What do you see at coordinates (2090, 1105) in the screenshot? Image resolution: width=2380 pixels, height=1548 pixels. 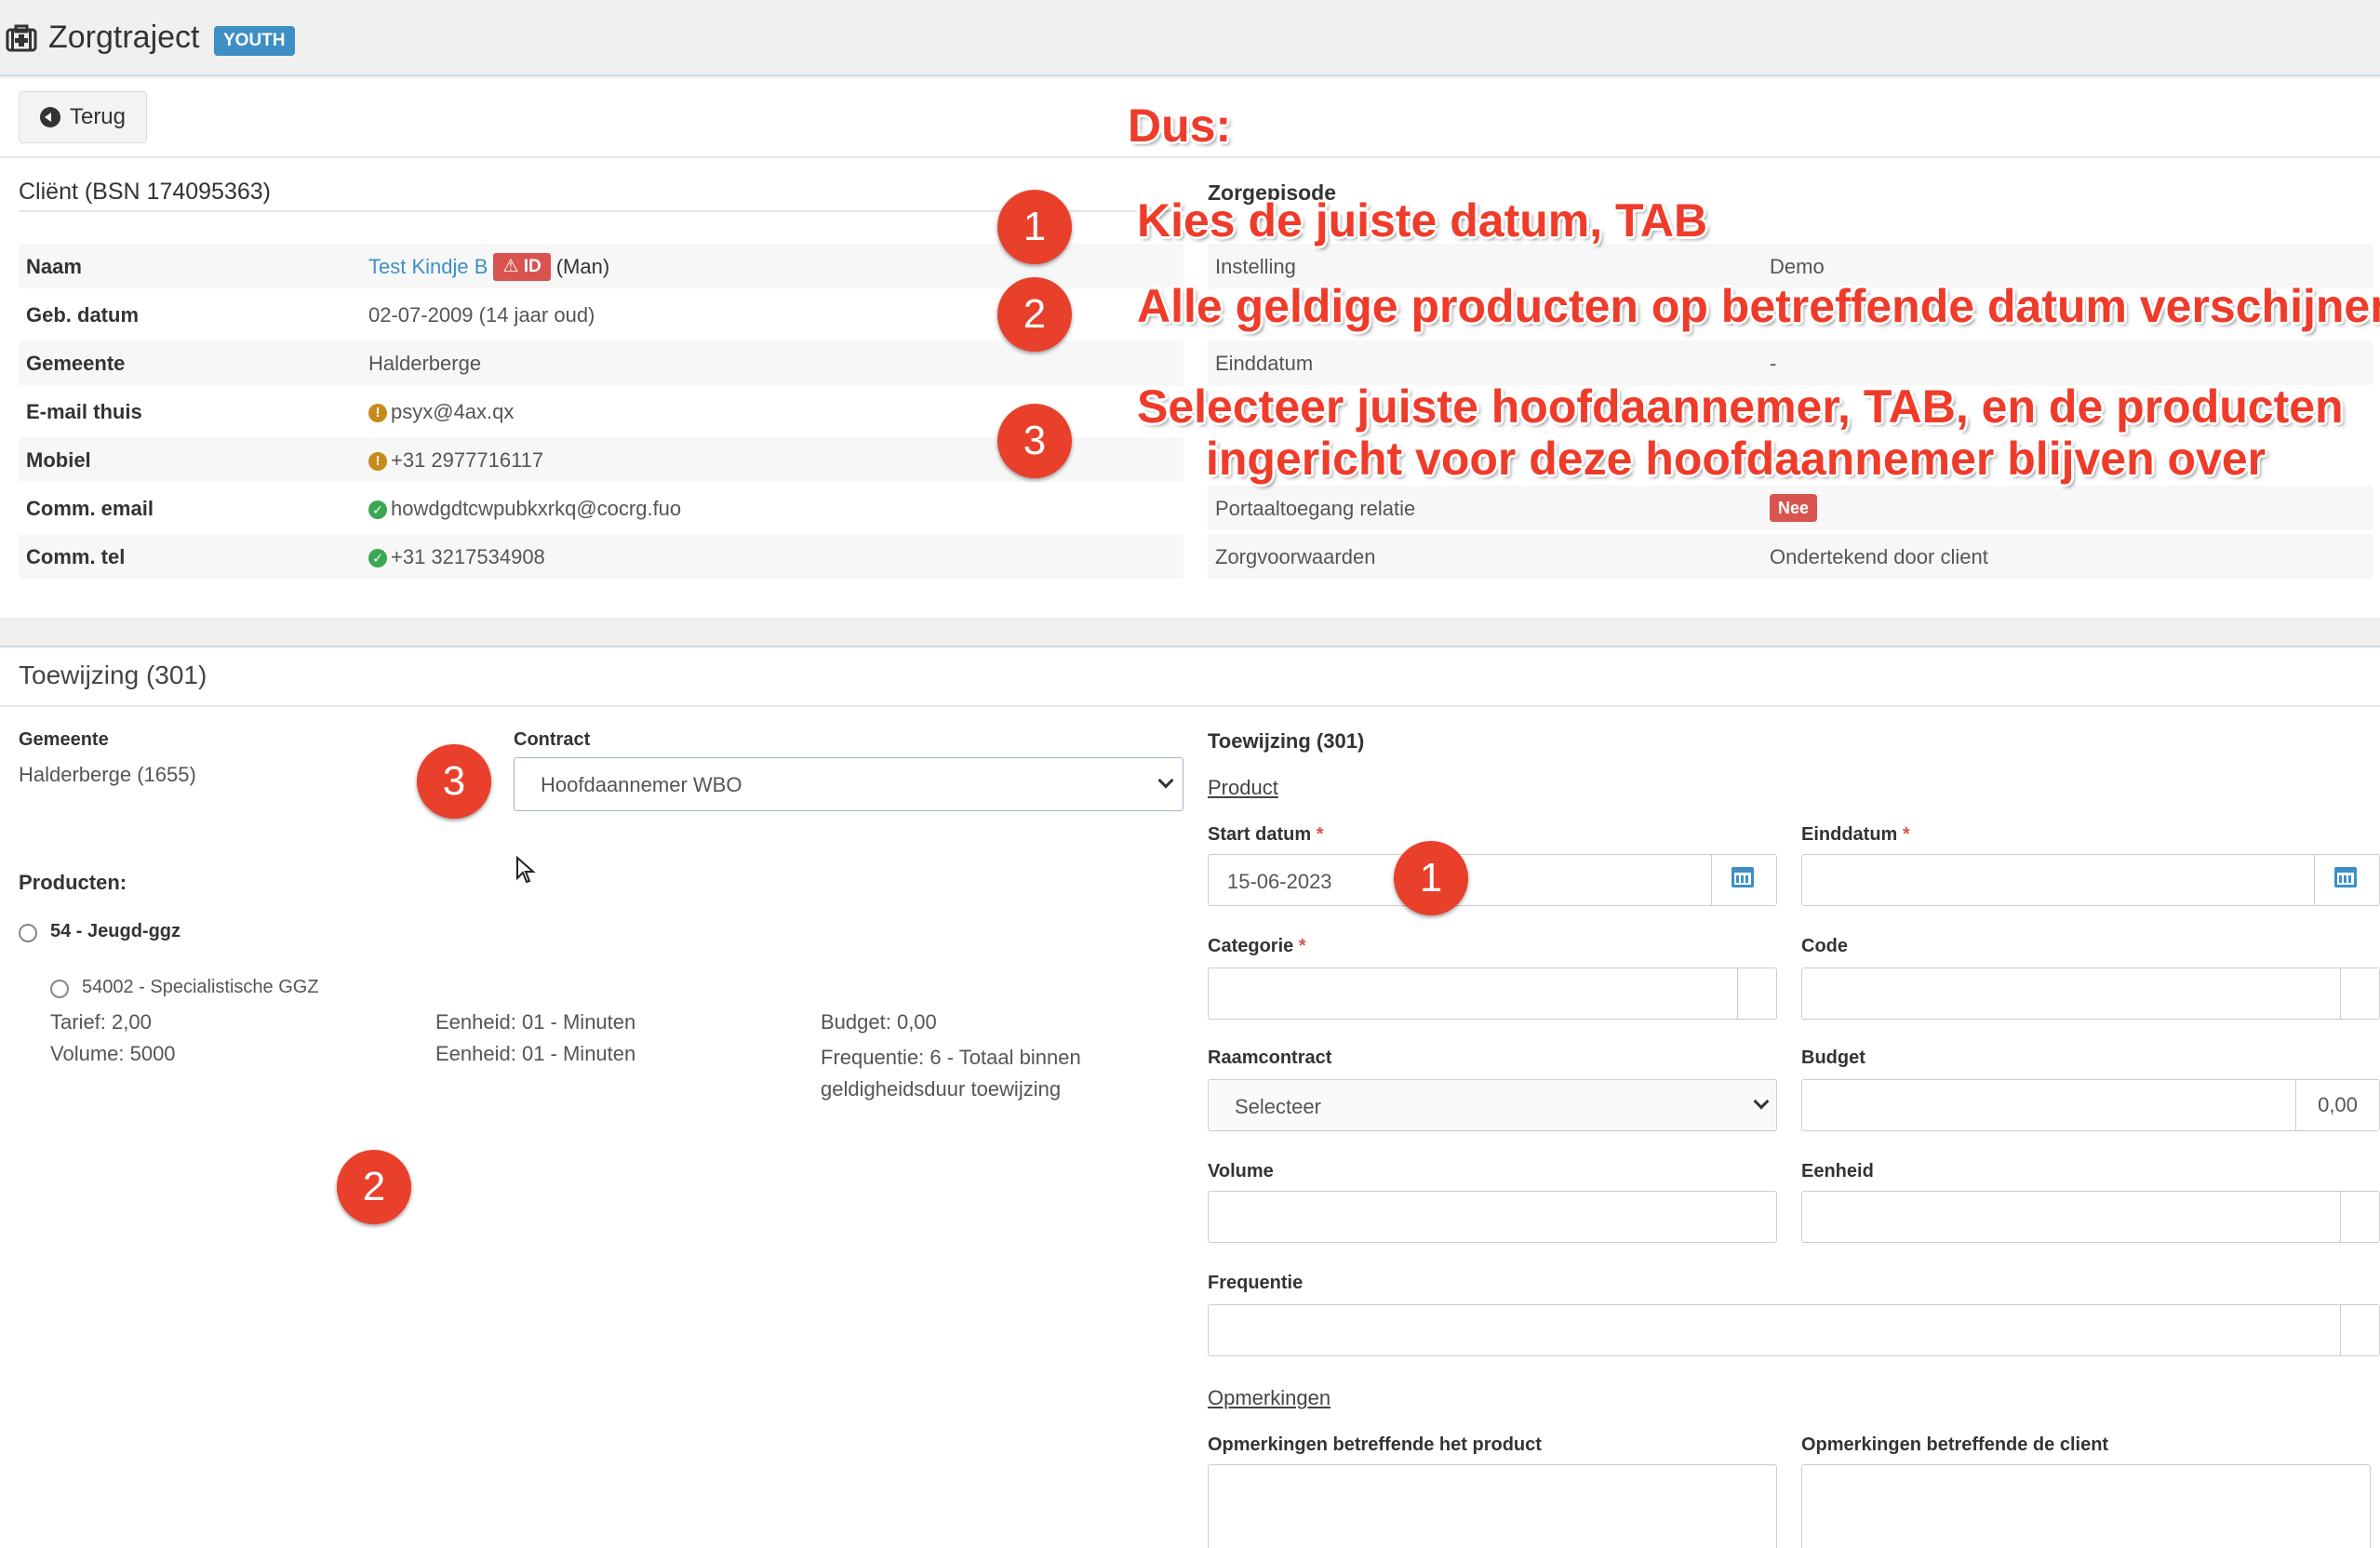 I see `budget-input: 0,00` at bounding box center [2090, 1105].